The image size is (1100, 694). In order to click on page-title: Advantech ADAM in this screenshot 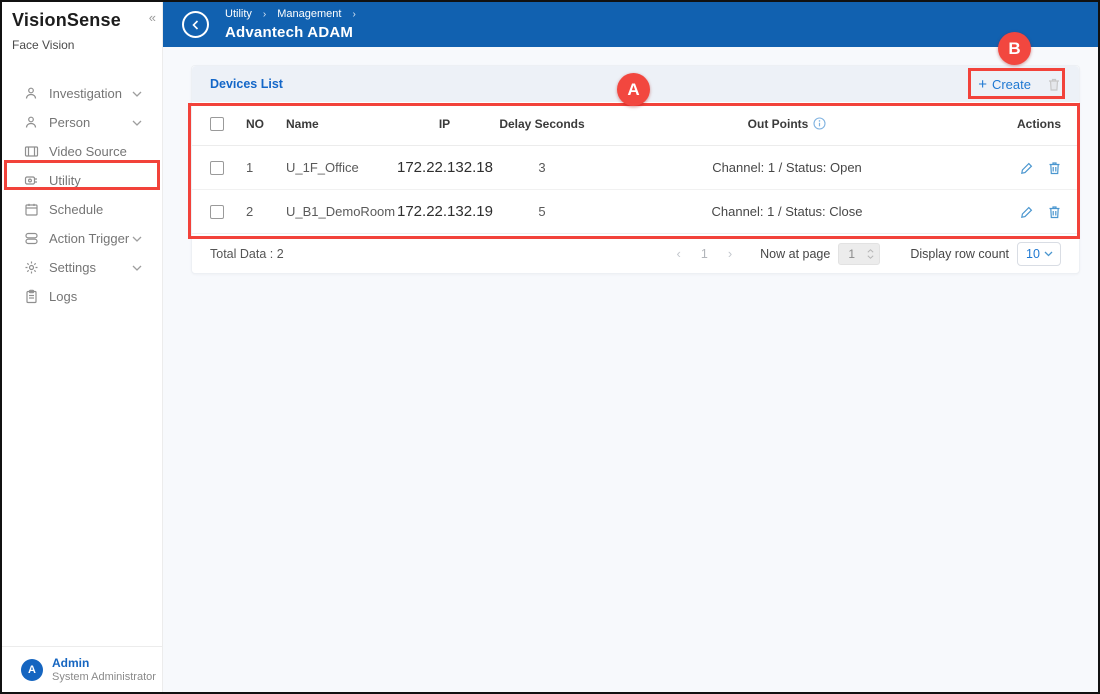, I will do `click(289, 32)`.